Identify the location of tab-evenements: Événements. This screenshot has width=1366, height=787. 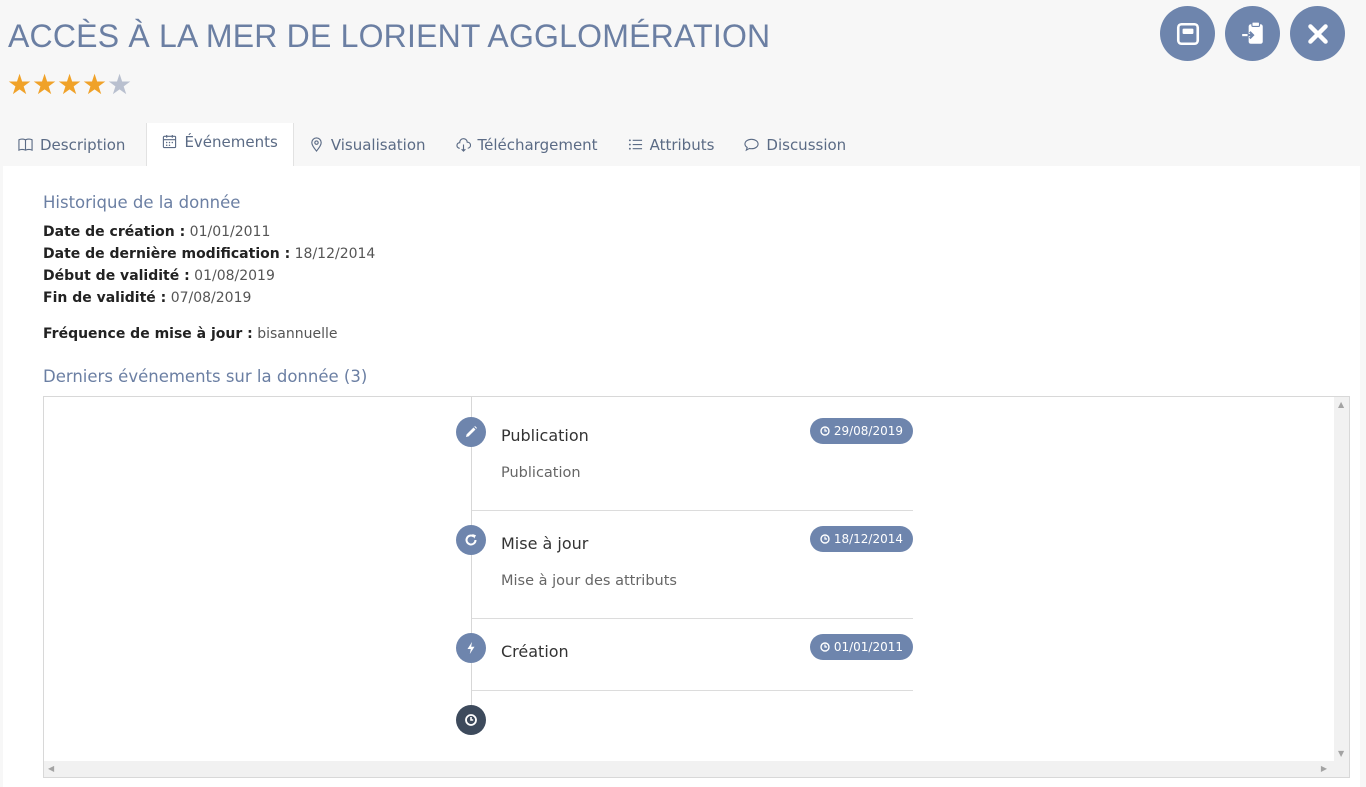
(220, 144).